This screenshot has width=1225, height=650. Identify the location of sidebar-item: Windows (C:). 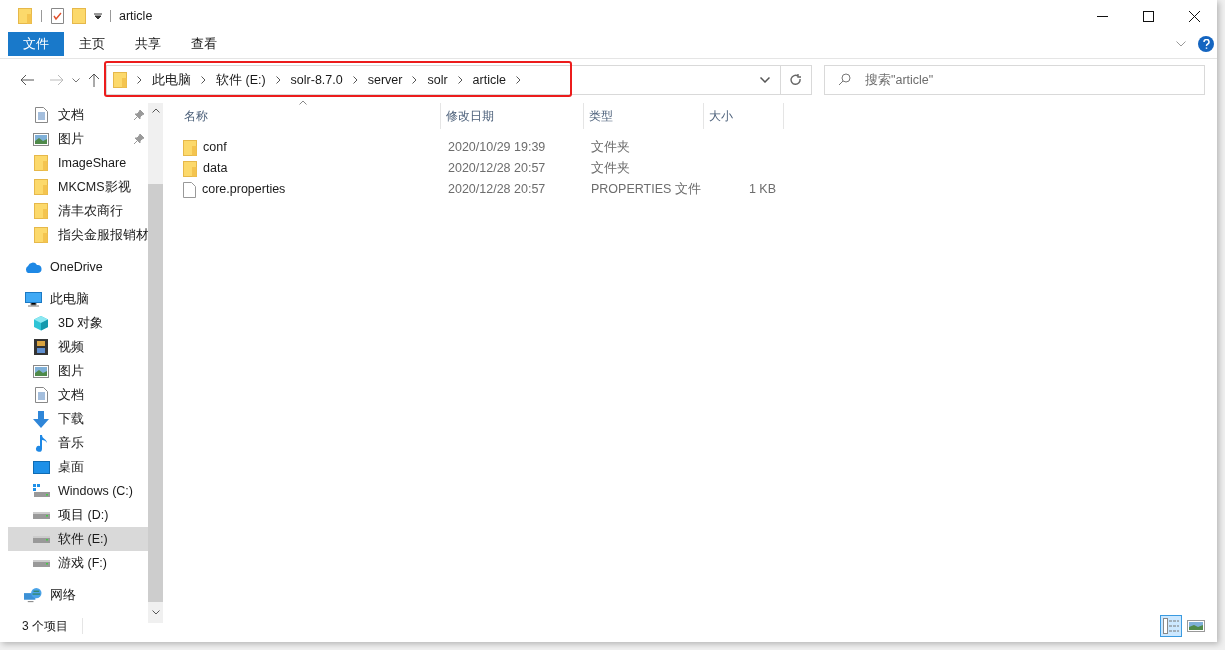
(78, 491).